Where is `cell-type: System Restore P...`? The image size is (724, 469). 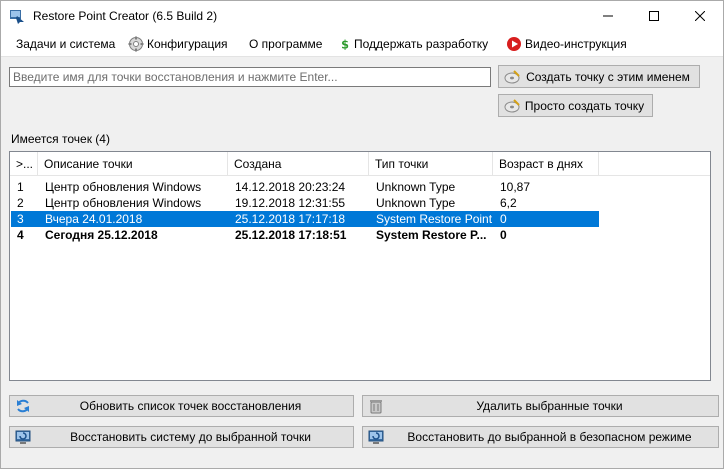
cell-type: System Restore P... is located at coordinates (431, 235).